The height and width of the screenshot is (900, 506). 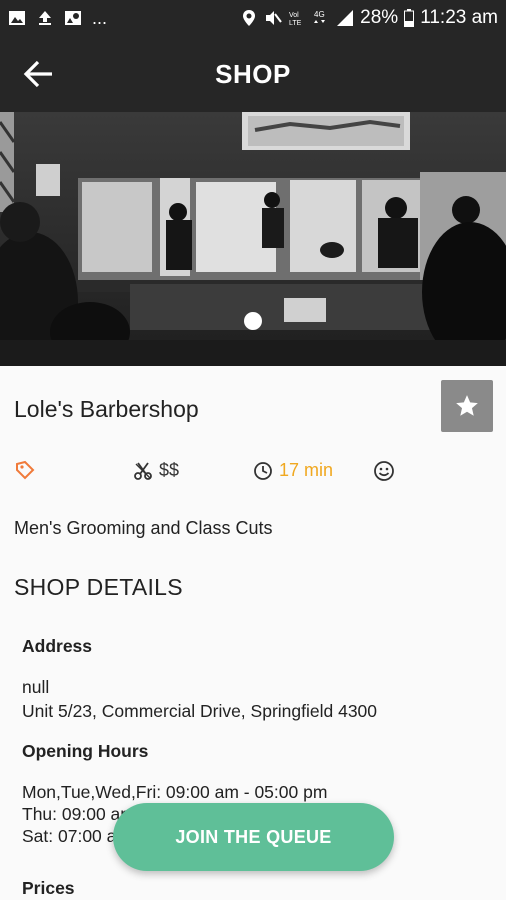 I want to click on volte-icon: VolLTE, so click(x=295, y=19).